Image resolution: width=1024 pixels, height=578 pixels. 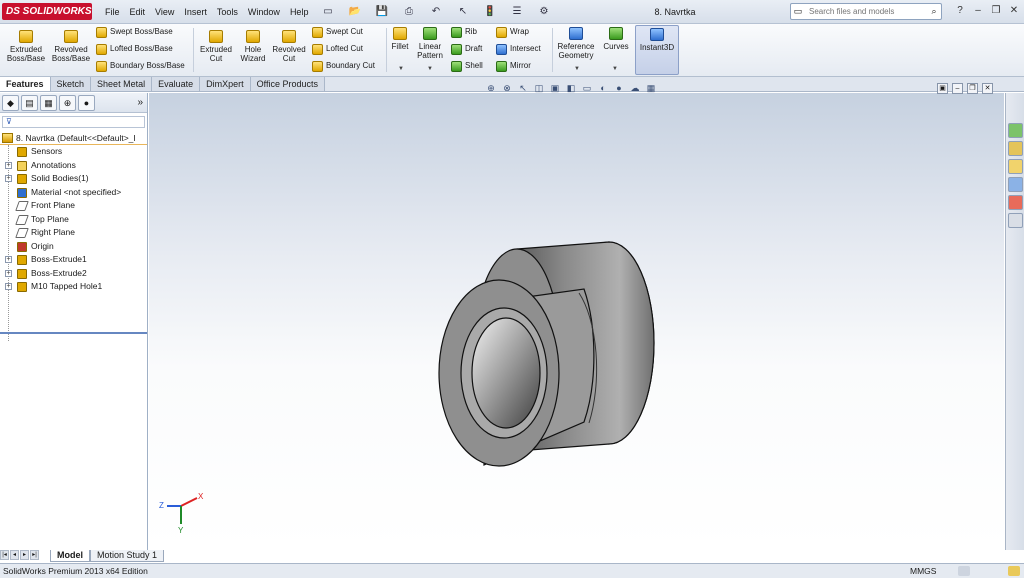 What do you see at coordinates (1015, 130) in the screenshot?
I see `solidworks-resources-icon` at bounding box center [1015, 130].